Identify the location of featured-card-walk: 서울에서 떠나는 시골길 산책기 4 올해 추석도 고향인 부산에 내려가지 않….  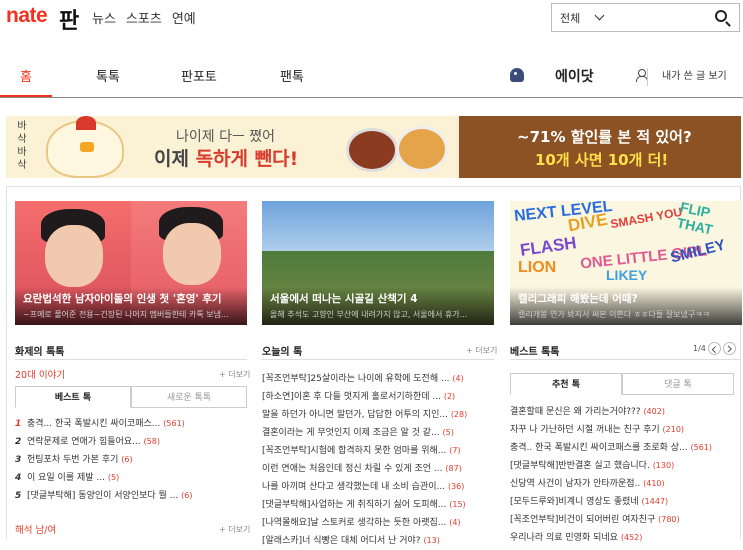
(378, 263).